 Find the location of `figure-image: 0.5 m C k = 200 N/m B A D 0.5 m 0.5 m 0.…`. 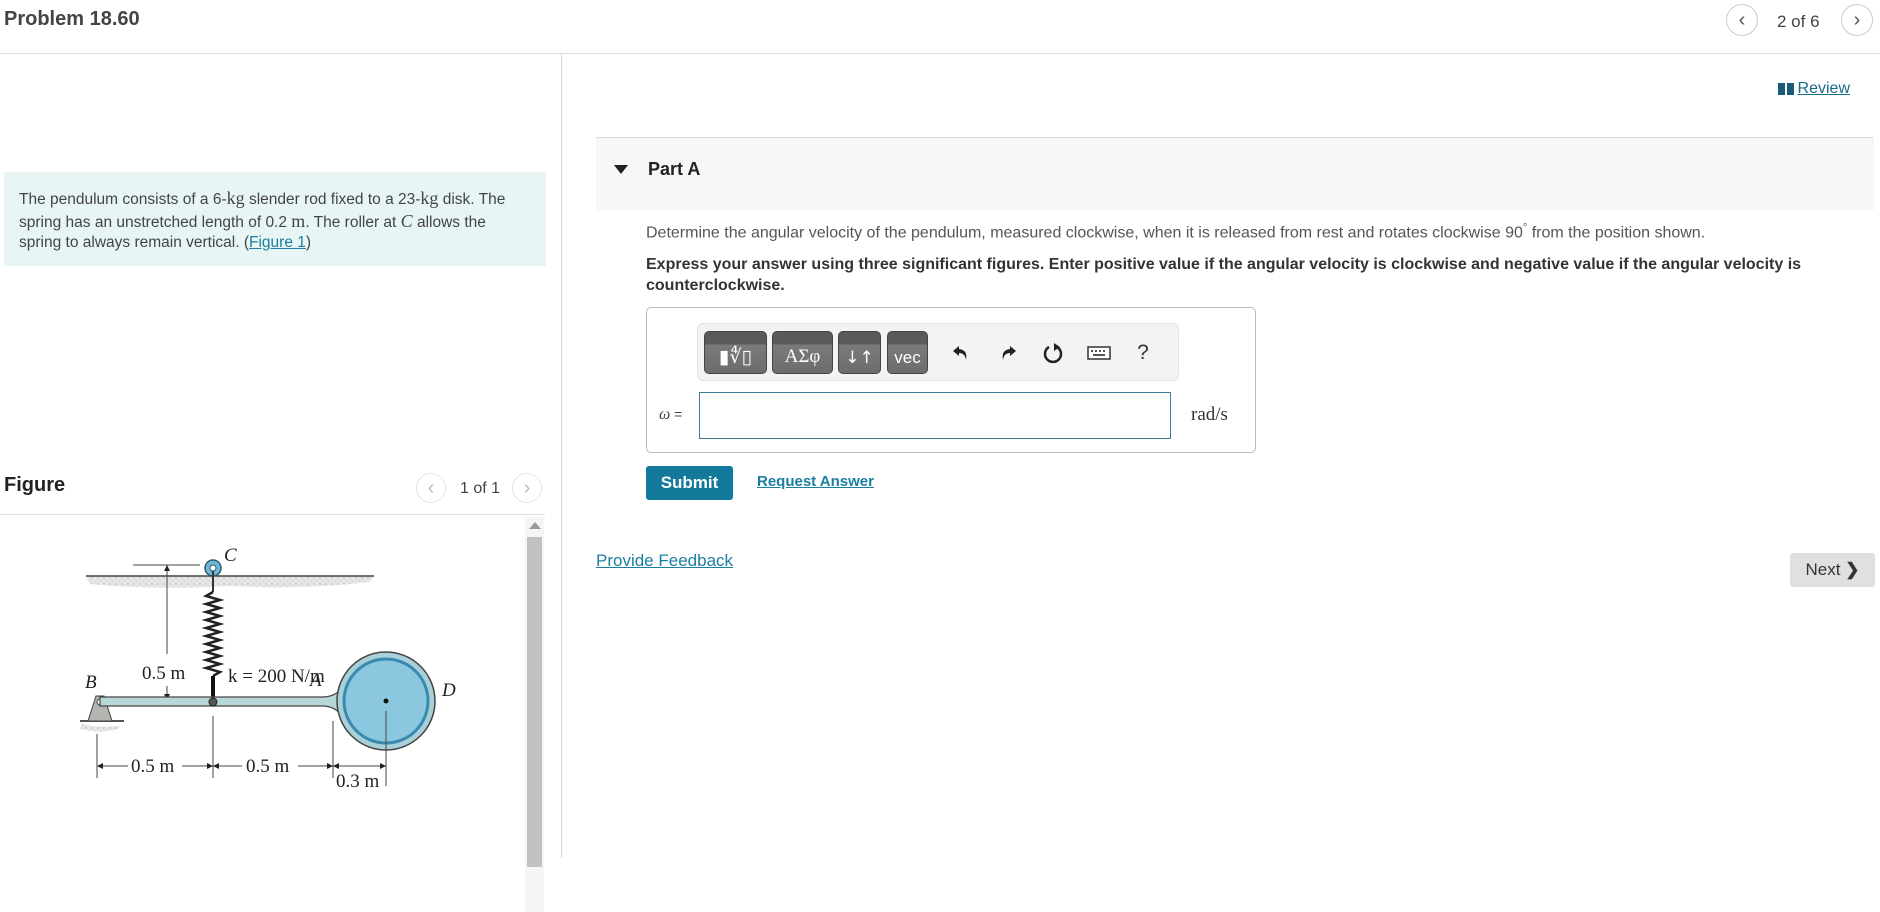

figure-image: 0.5 m C k = 200 N/m B A D 0.5 m 0.5 m 0.… is located at coordinates (272, 687).